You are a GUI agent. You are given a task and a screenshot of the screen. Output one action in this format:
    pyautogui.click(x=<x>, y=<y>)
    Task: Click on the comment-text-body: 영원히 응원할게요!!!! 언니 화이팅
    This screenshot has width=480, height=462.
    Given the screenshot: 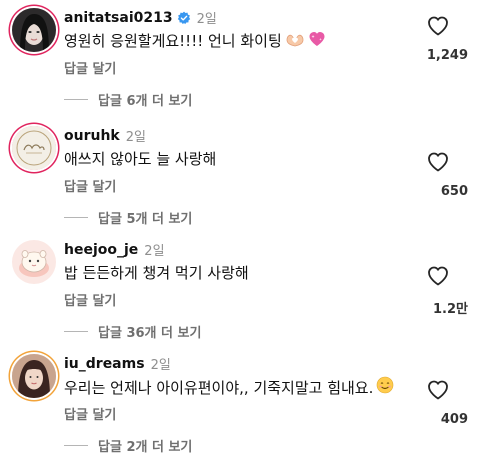 What is the action you would take?
    pyautogui.click(x=173, y=41)
    